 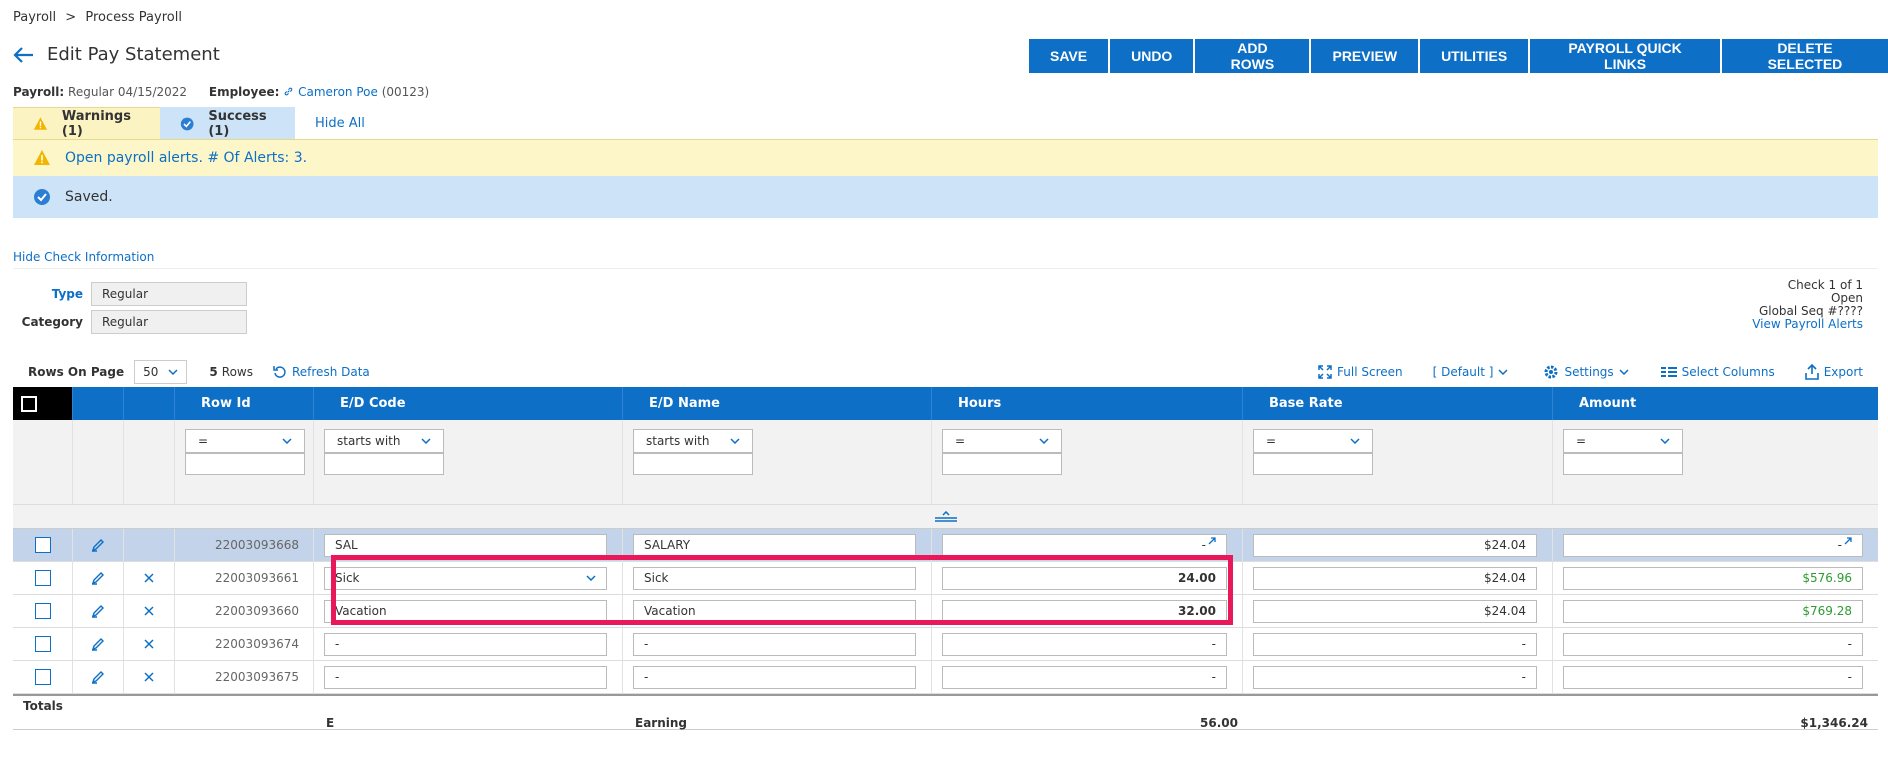 What do you see at coordinates (1713, 578) in the screenshot?
I see `amount-input: $576.96` at bounding box center [1713, 578].